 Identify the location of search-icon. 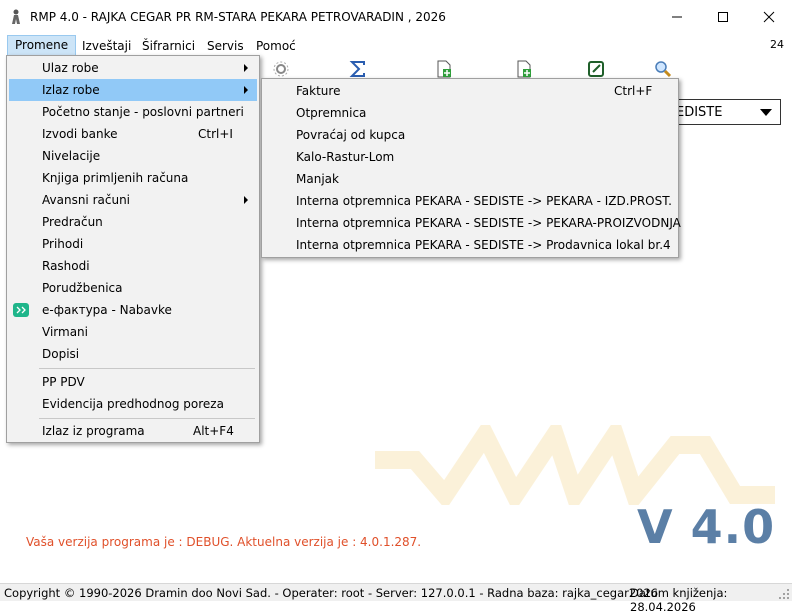
(663, 69).